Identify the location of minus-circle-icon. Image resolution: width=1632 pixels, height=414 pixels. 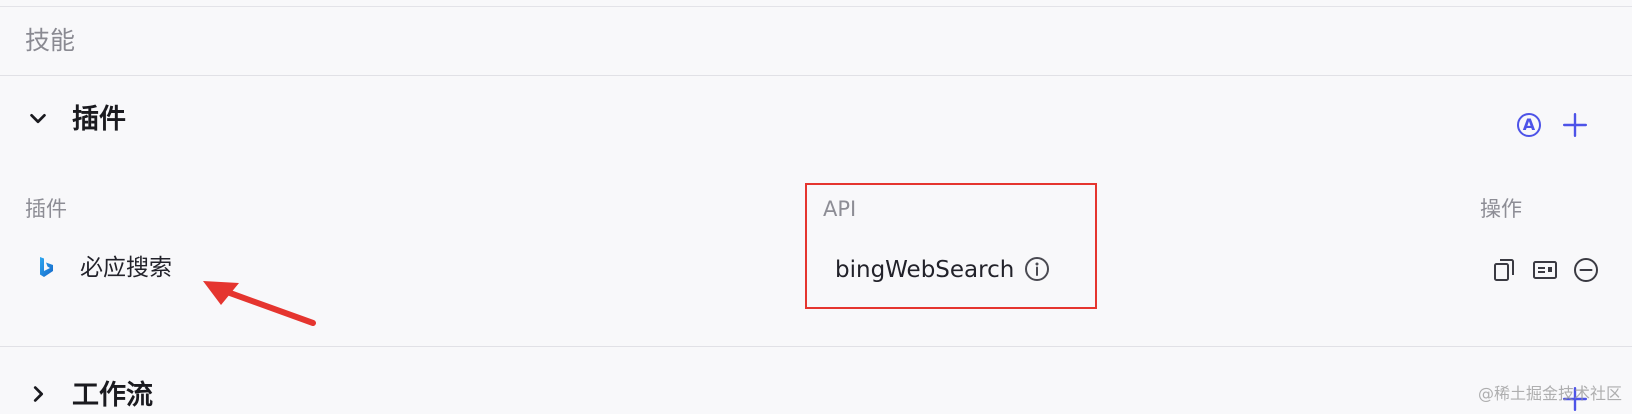
(1586, 270).